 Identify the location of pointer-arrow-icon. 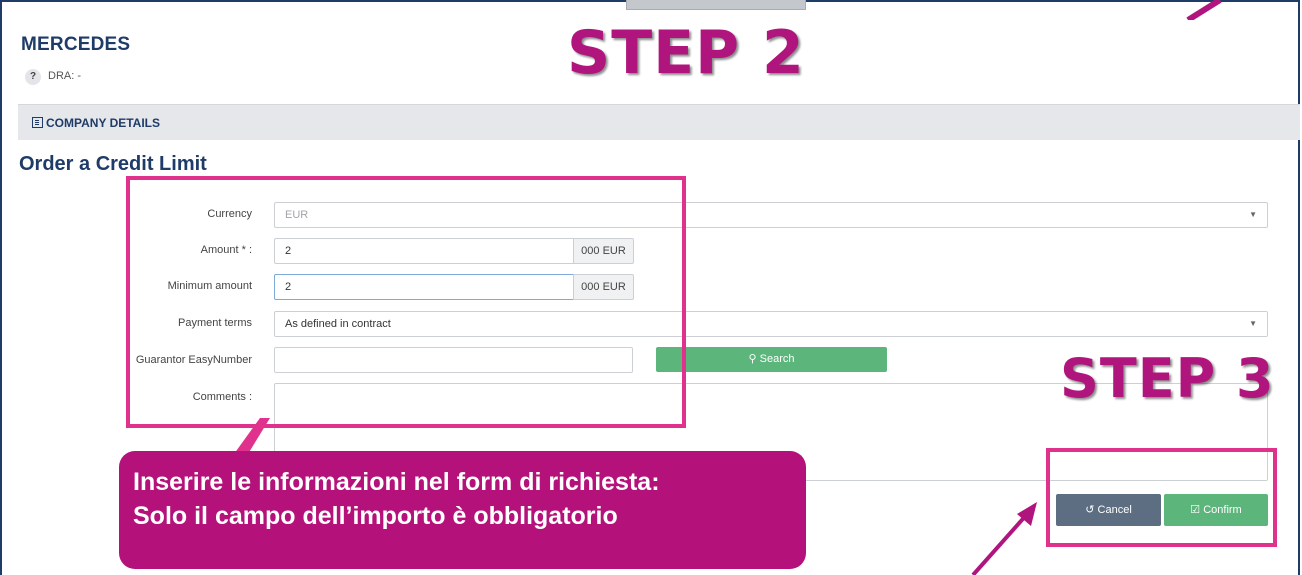
(1004, 538).